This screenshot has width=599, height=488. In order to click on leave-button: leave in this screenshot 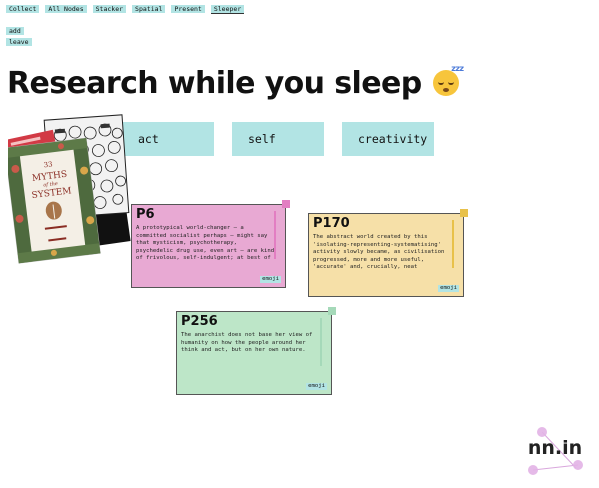, I will do `click(19, 42)`.